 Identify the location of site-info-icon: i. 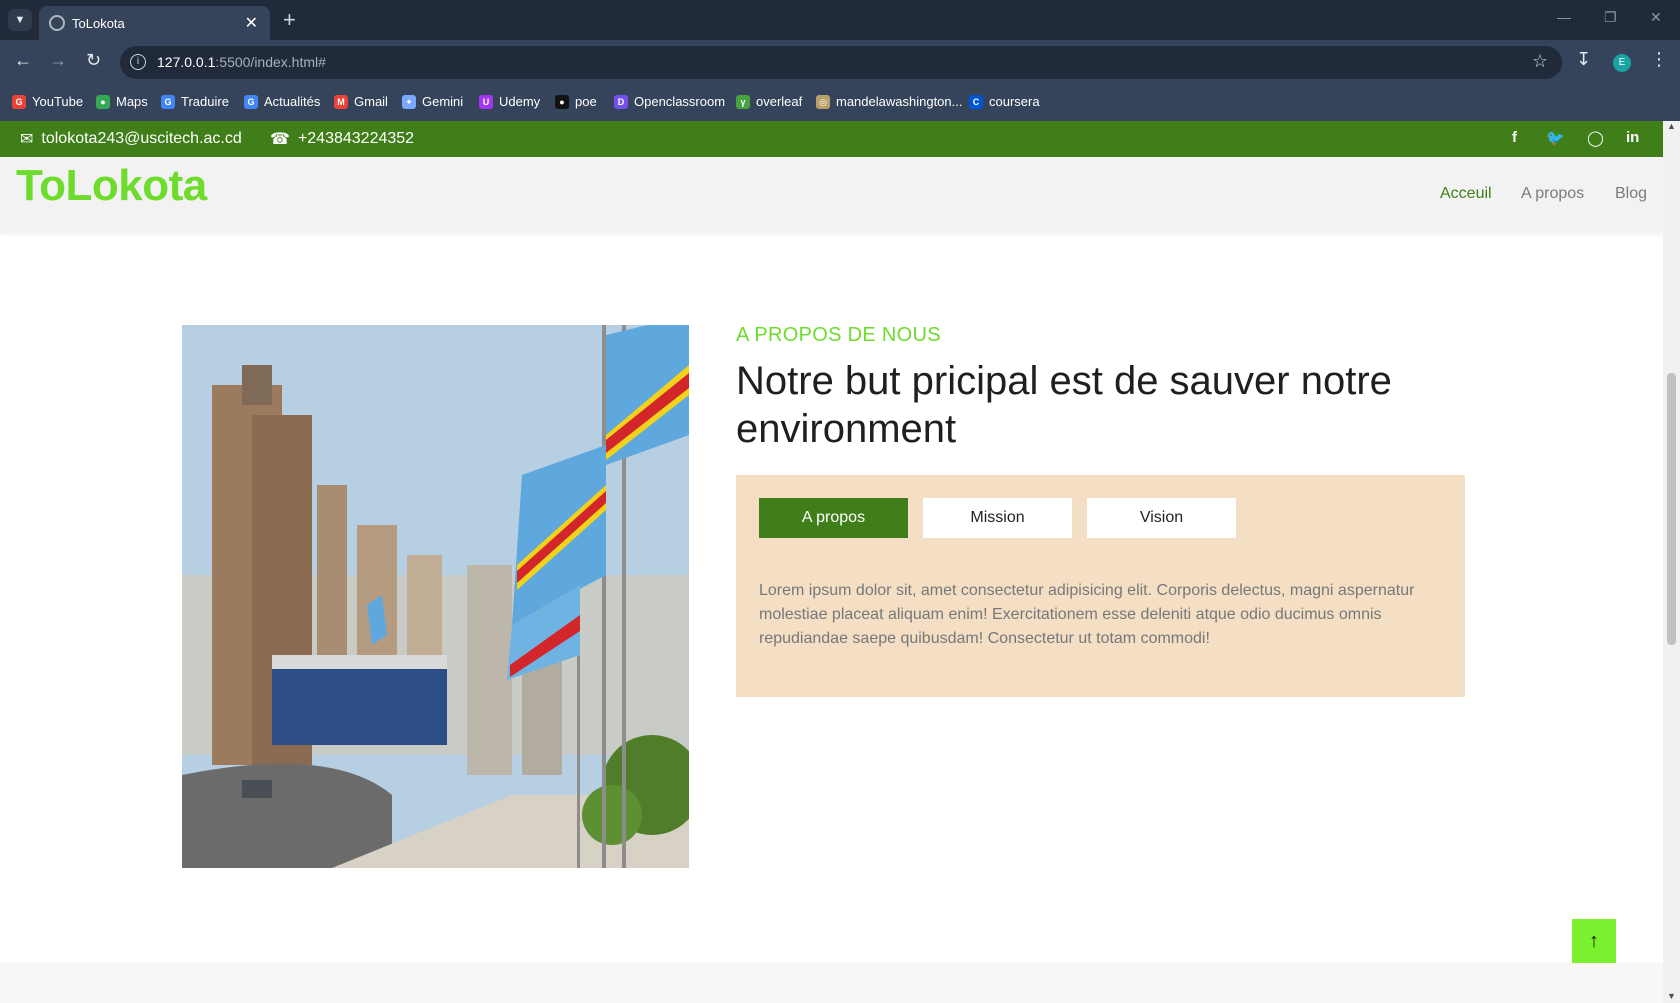
(138, 62).